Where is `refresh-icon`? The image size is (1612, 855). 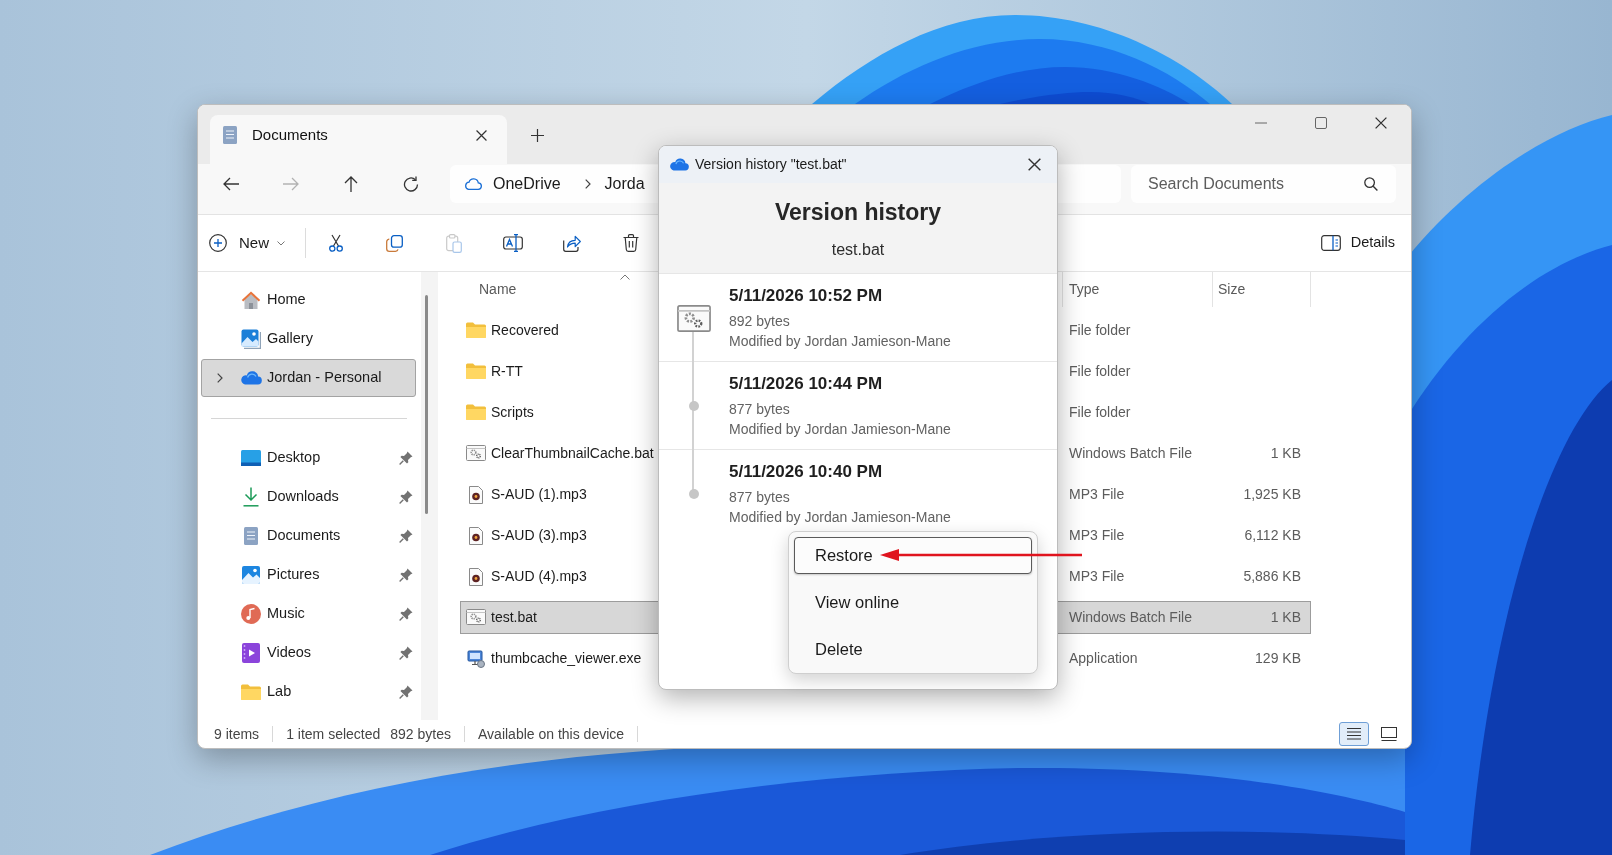 refresh-icon is located at coordinates (411, 183).